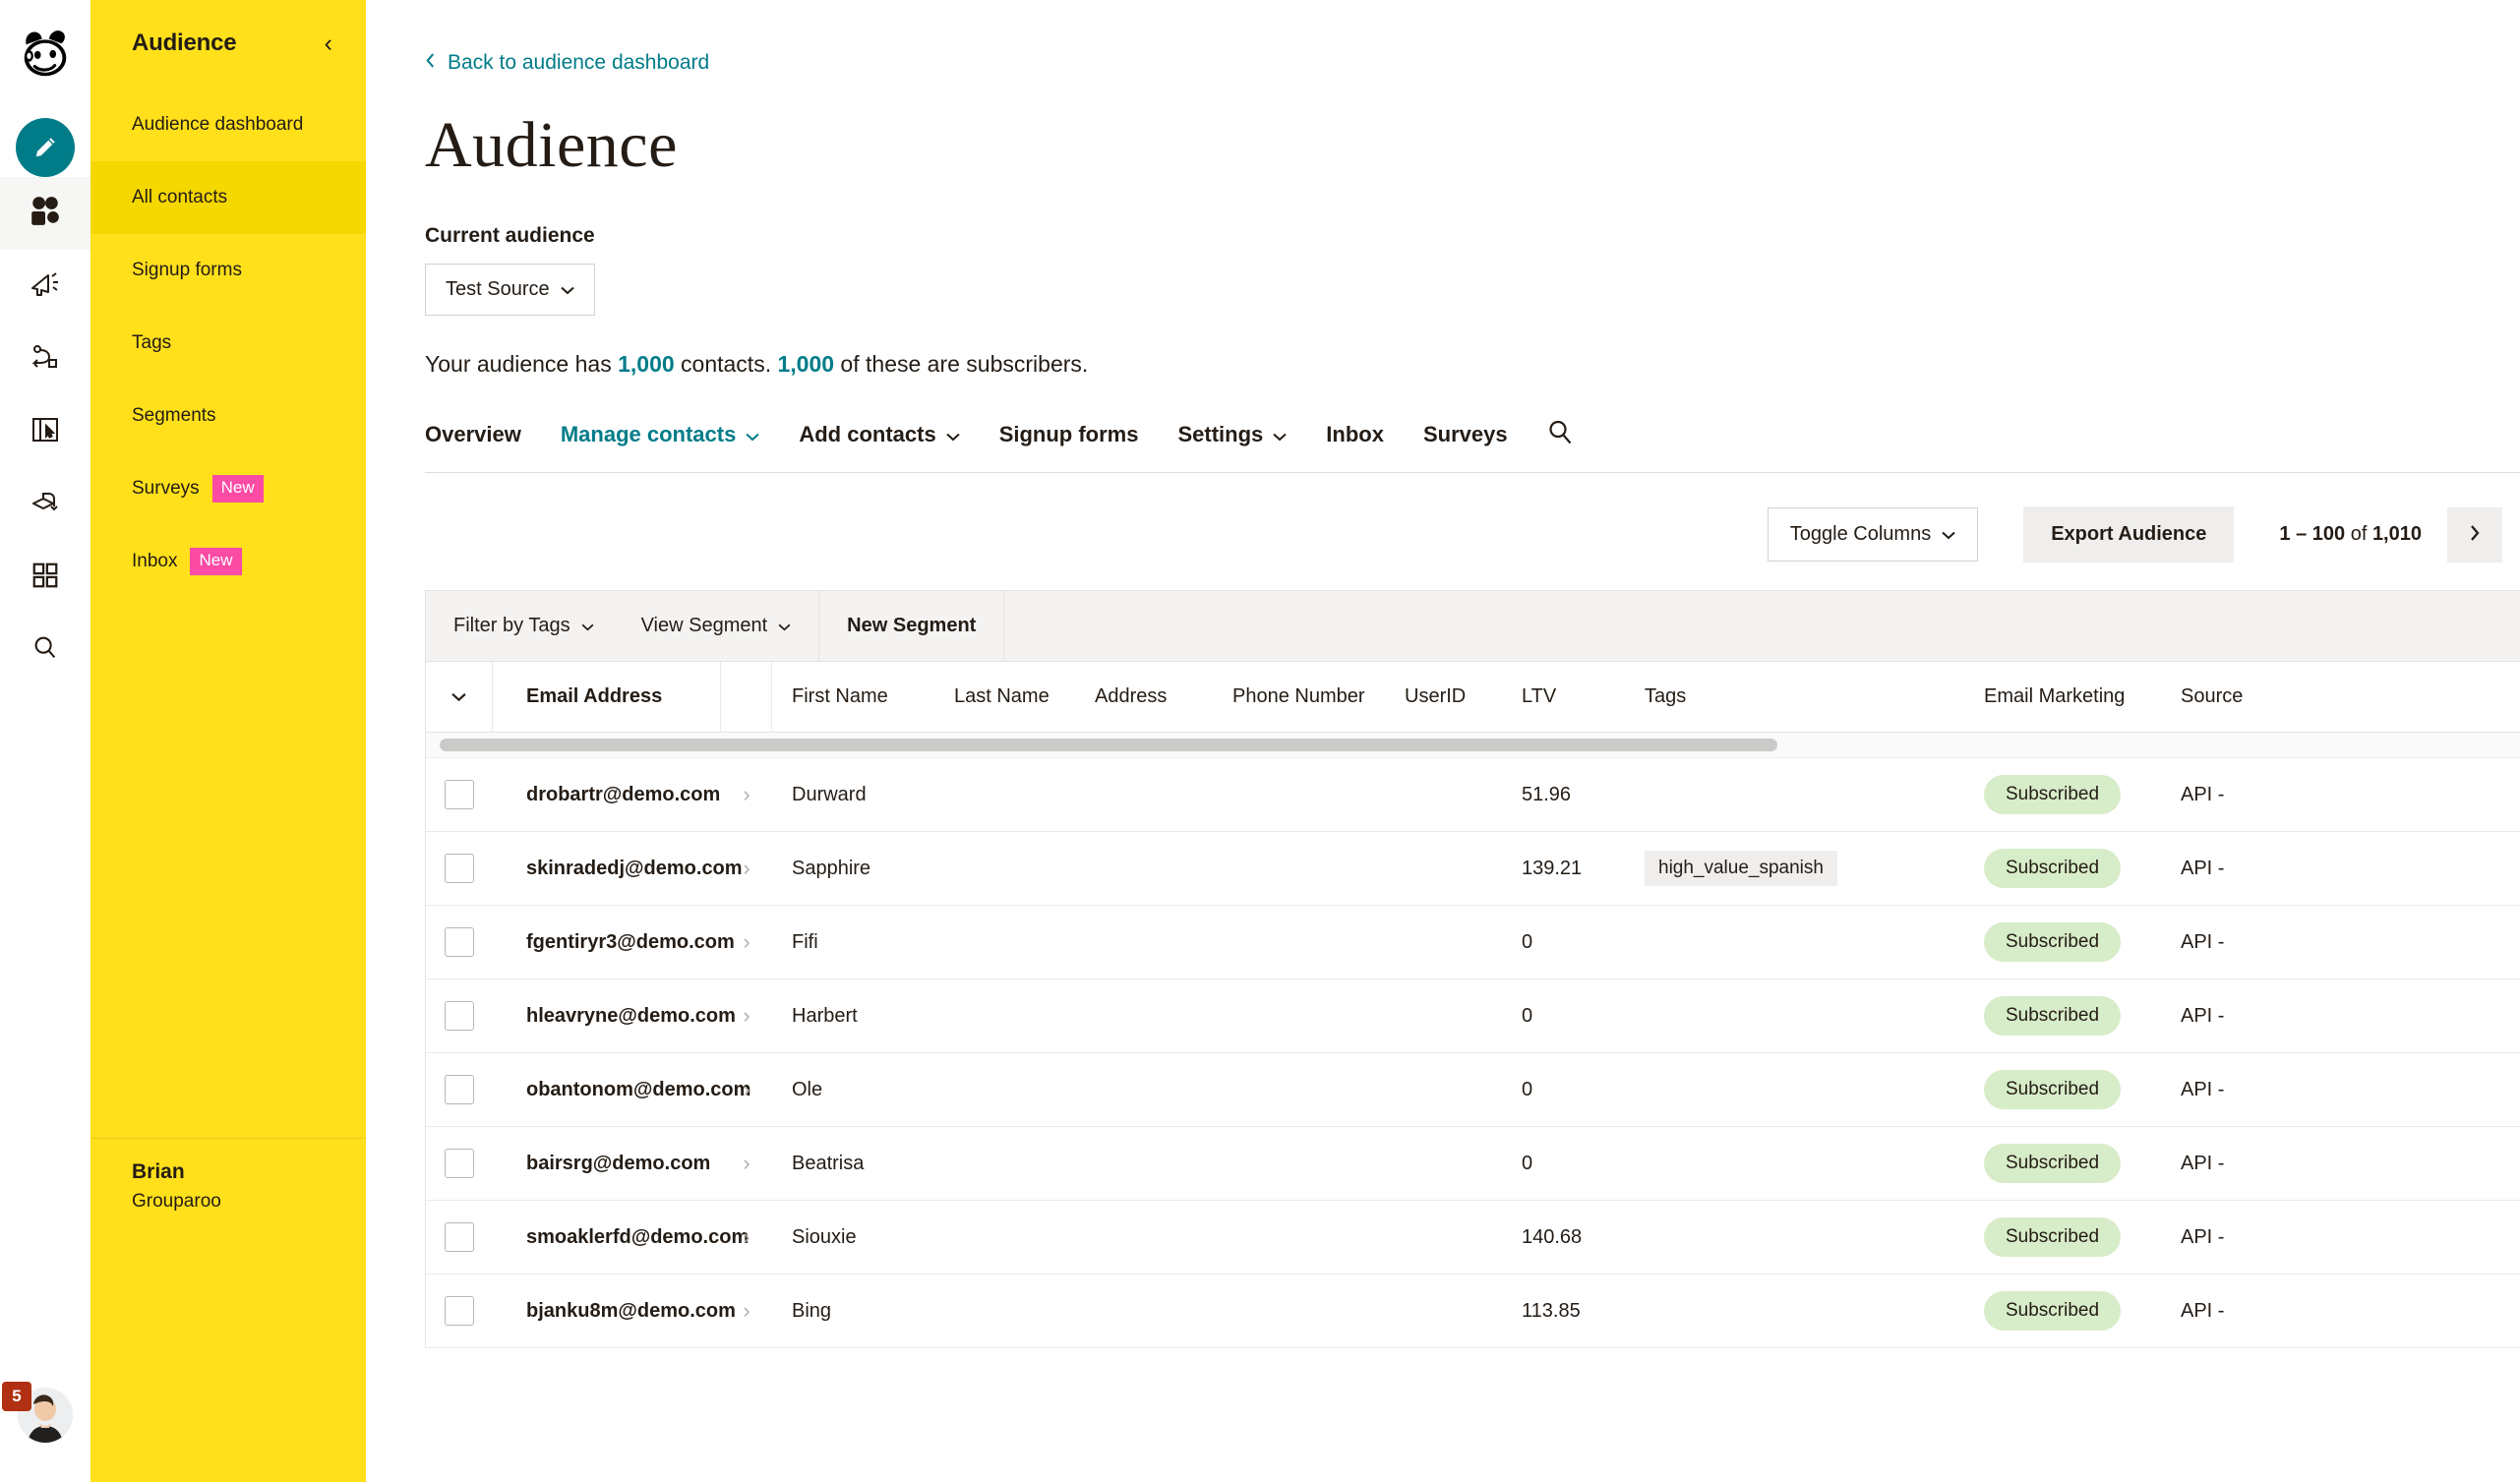 This screenshot has height=1482, width=2520. Describe the element at coordinates (2474, 535) in the screenshot. I see `next-page-button` at that location.